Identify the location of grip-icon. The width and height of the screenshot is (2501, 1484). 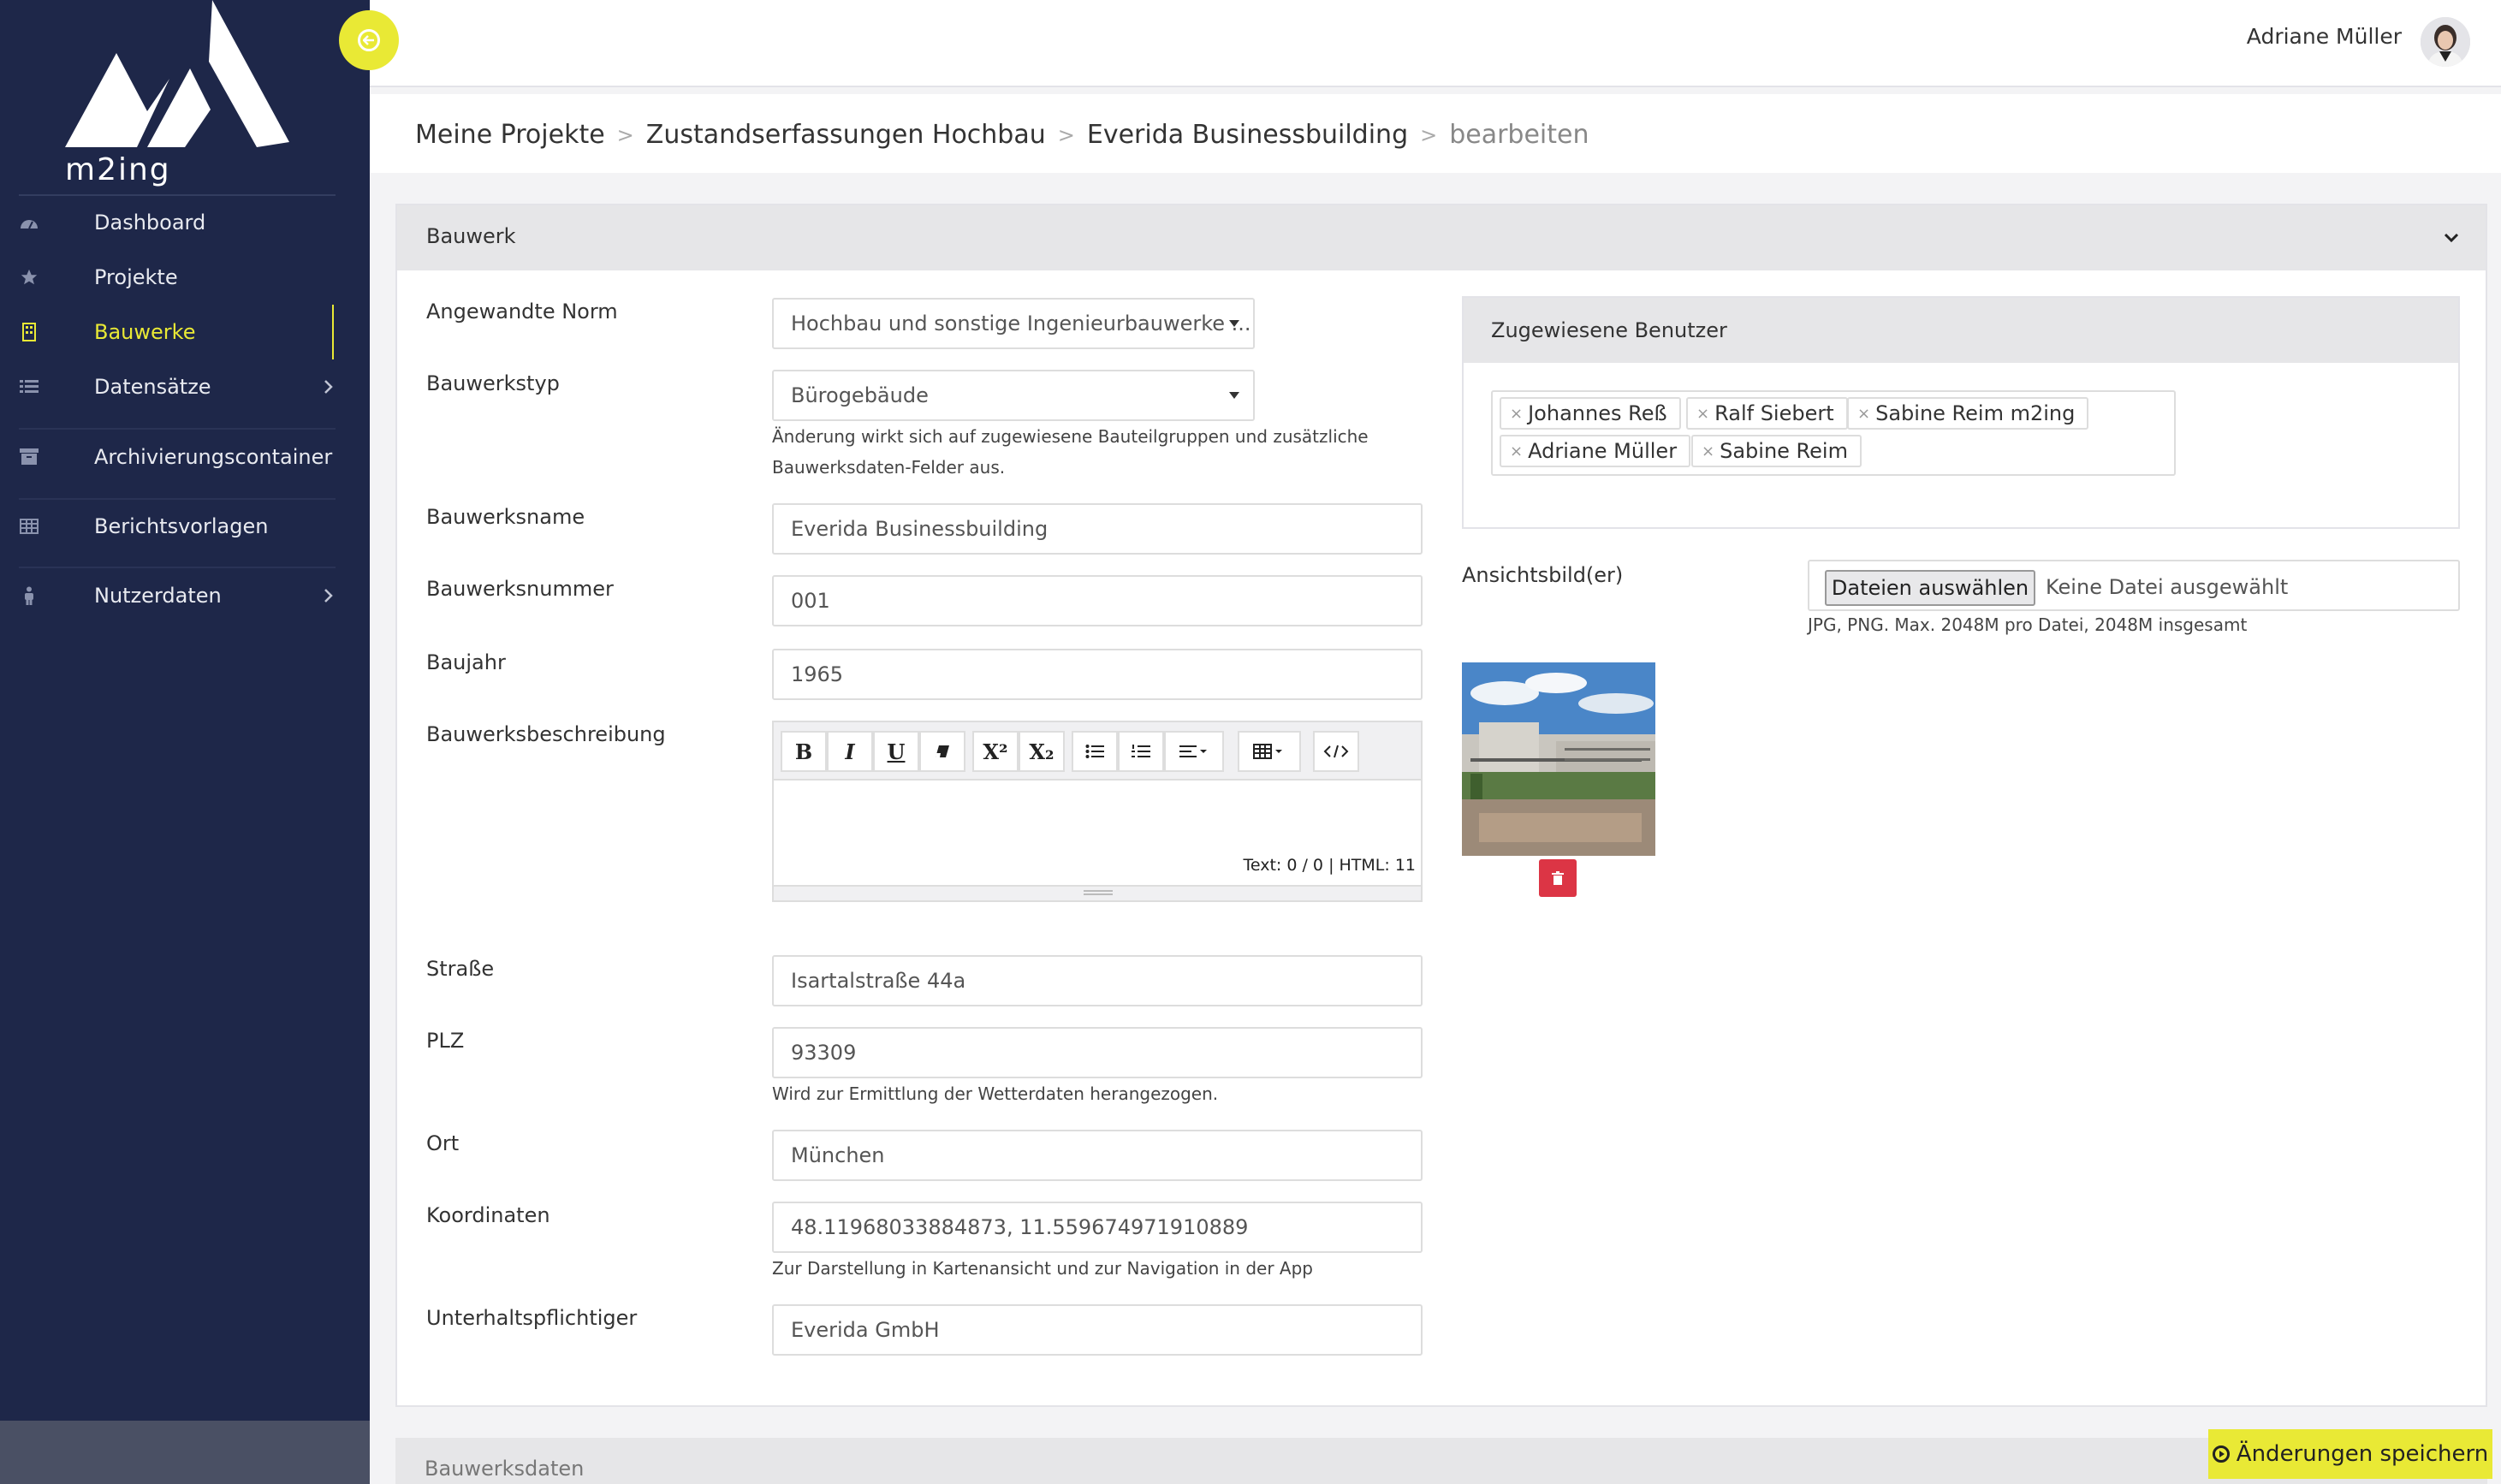
(1098, 893).